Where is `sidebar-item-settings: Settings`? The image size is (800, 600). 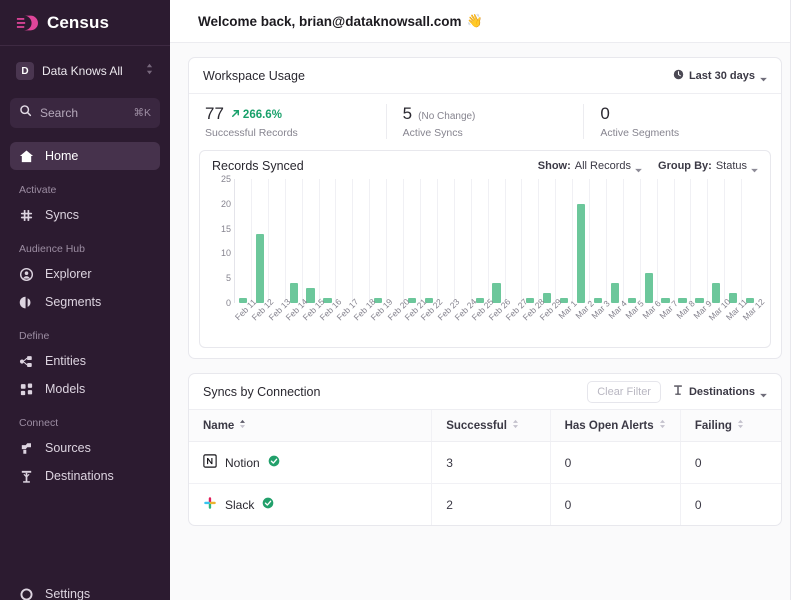
sidebar-item-settings: Settings is located at coordinates (85, 590).